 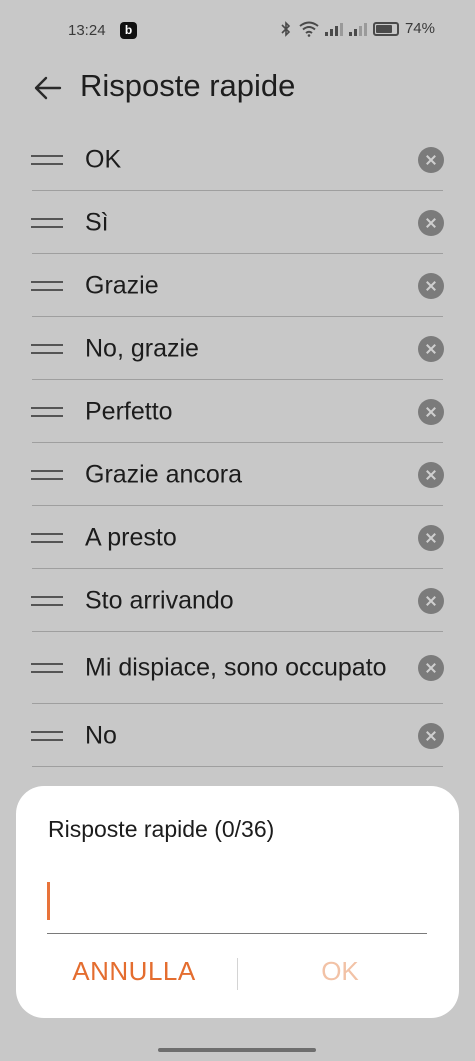 I want to click on cancel-button: ANNULLA, so click(x=134, y=971).